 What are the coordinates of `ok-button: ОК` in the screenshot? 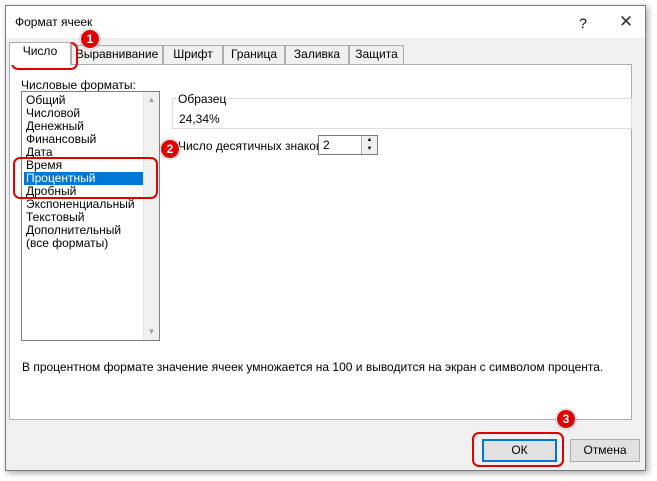 It's located at (519, 450).